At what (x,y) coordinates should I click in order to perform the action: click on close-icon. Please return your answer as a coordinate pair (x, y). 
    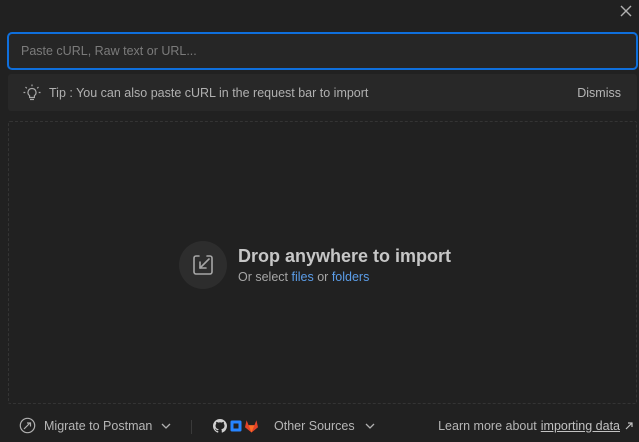
    Looking at the image, I should click on (626, 13).